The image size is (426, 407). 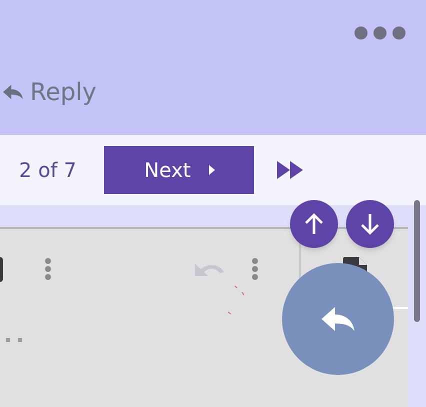 I want to click on arrow-up-icon, so click(x=314, y=224).